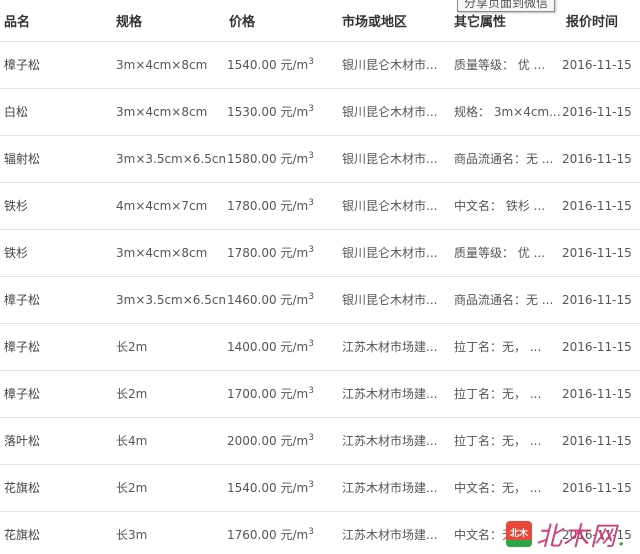 The height and width of the screenshot is (554, 640). What do you see at coordinates (168, 21) in the screenshot?
I see `column-header-spec: 规格` at bounding box center [168, 21].